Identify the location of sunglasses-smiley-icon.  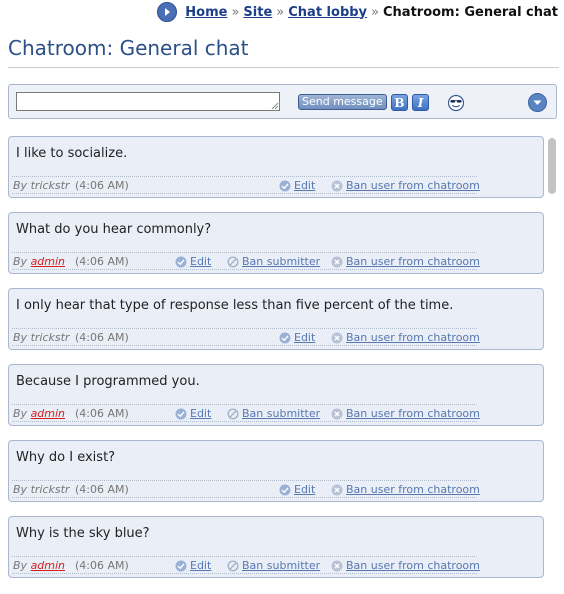
(456, 103).